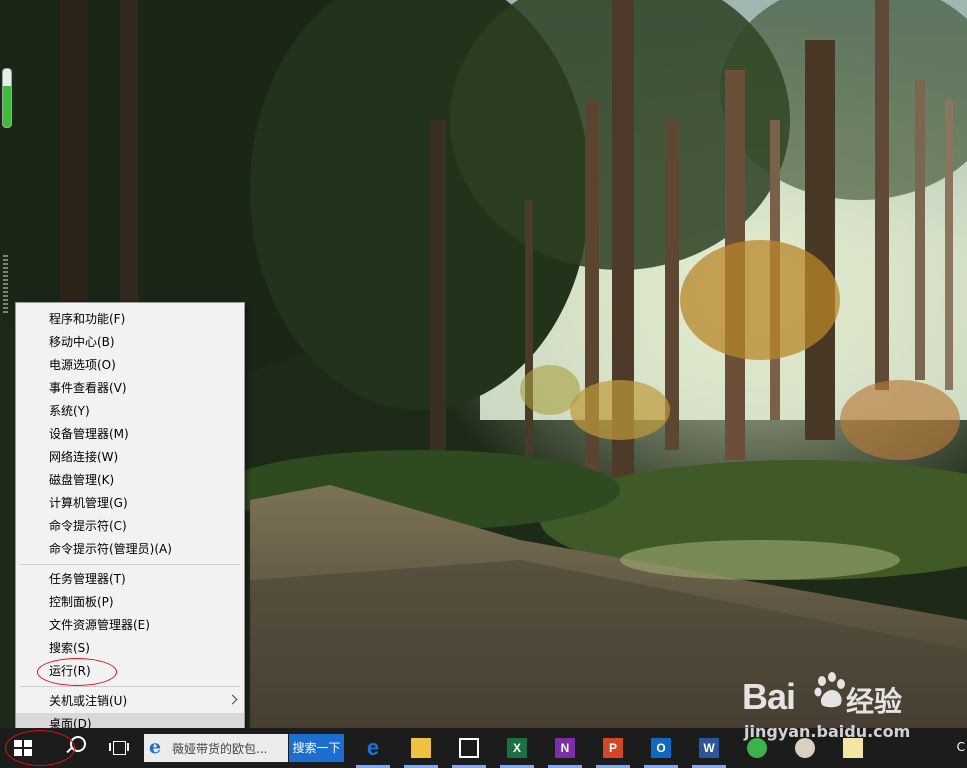 The width and height of the screenshot is (967, 768). What do you see at coordinates (961, 747) in the screenshot?
I see `tray-clock: C` at bounding box center [961, 747].